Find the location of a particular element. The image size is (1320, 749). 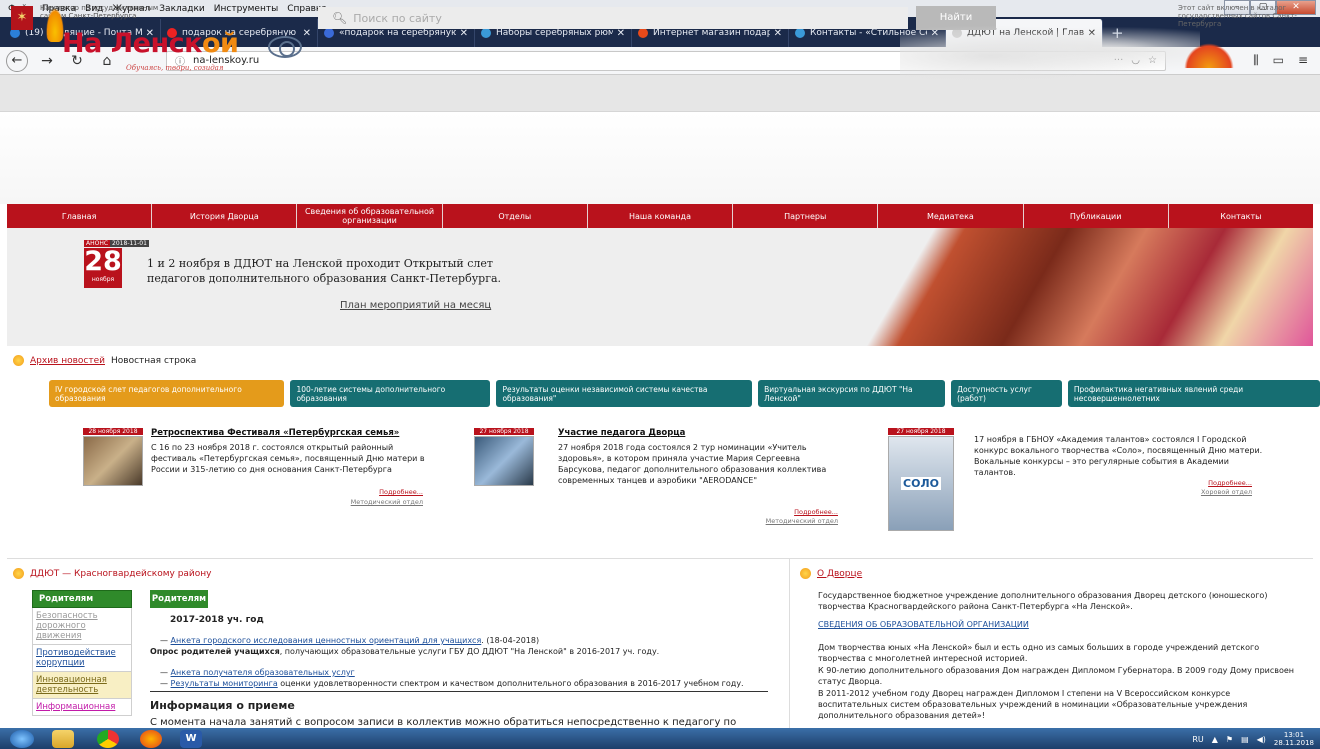

sun-logo-icon is located at coordinates (1209, 53).